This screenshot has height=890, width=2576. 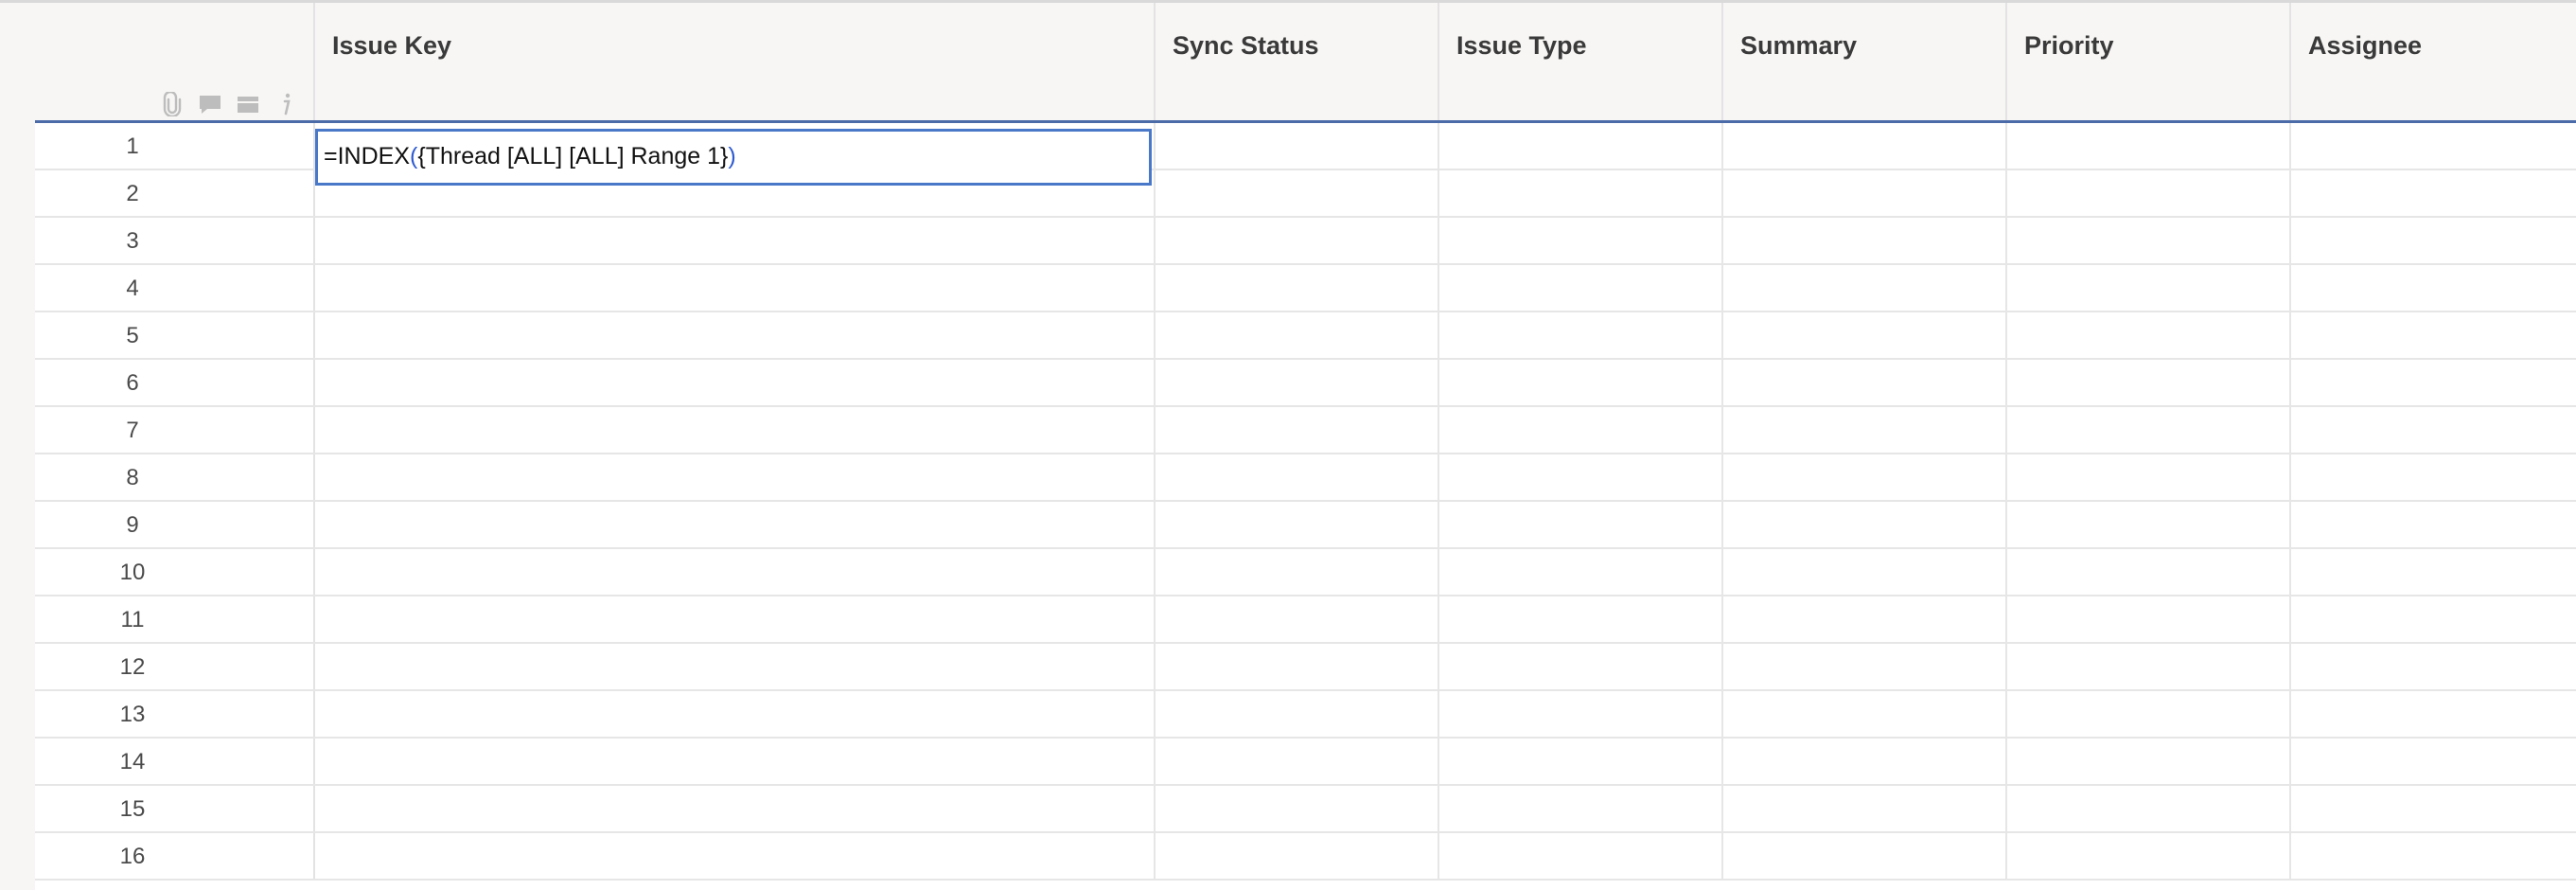 What do you see at coordinates (175, 335) in the screenshot?
I see `row-number: 5` at bounding box center [175, 335].